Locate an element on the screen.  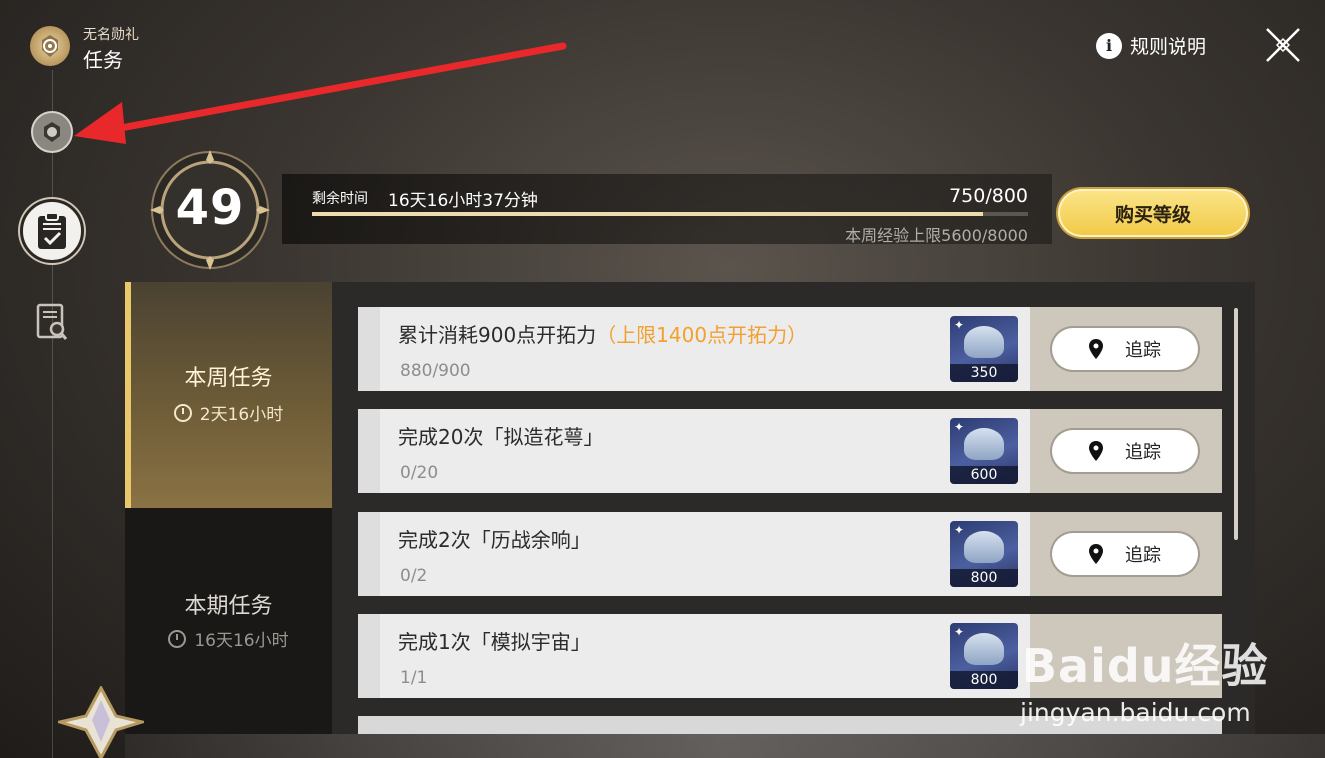
tab-weekly-label: 本周任务 is located at coordinates (228, 378).